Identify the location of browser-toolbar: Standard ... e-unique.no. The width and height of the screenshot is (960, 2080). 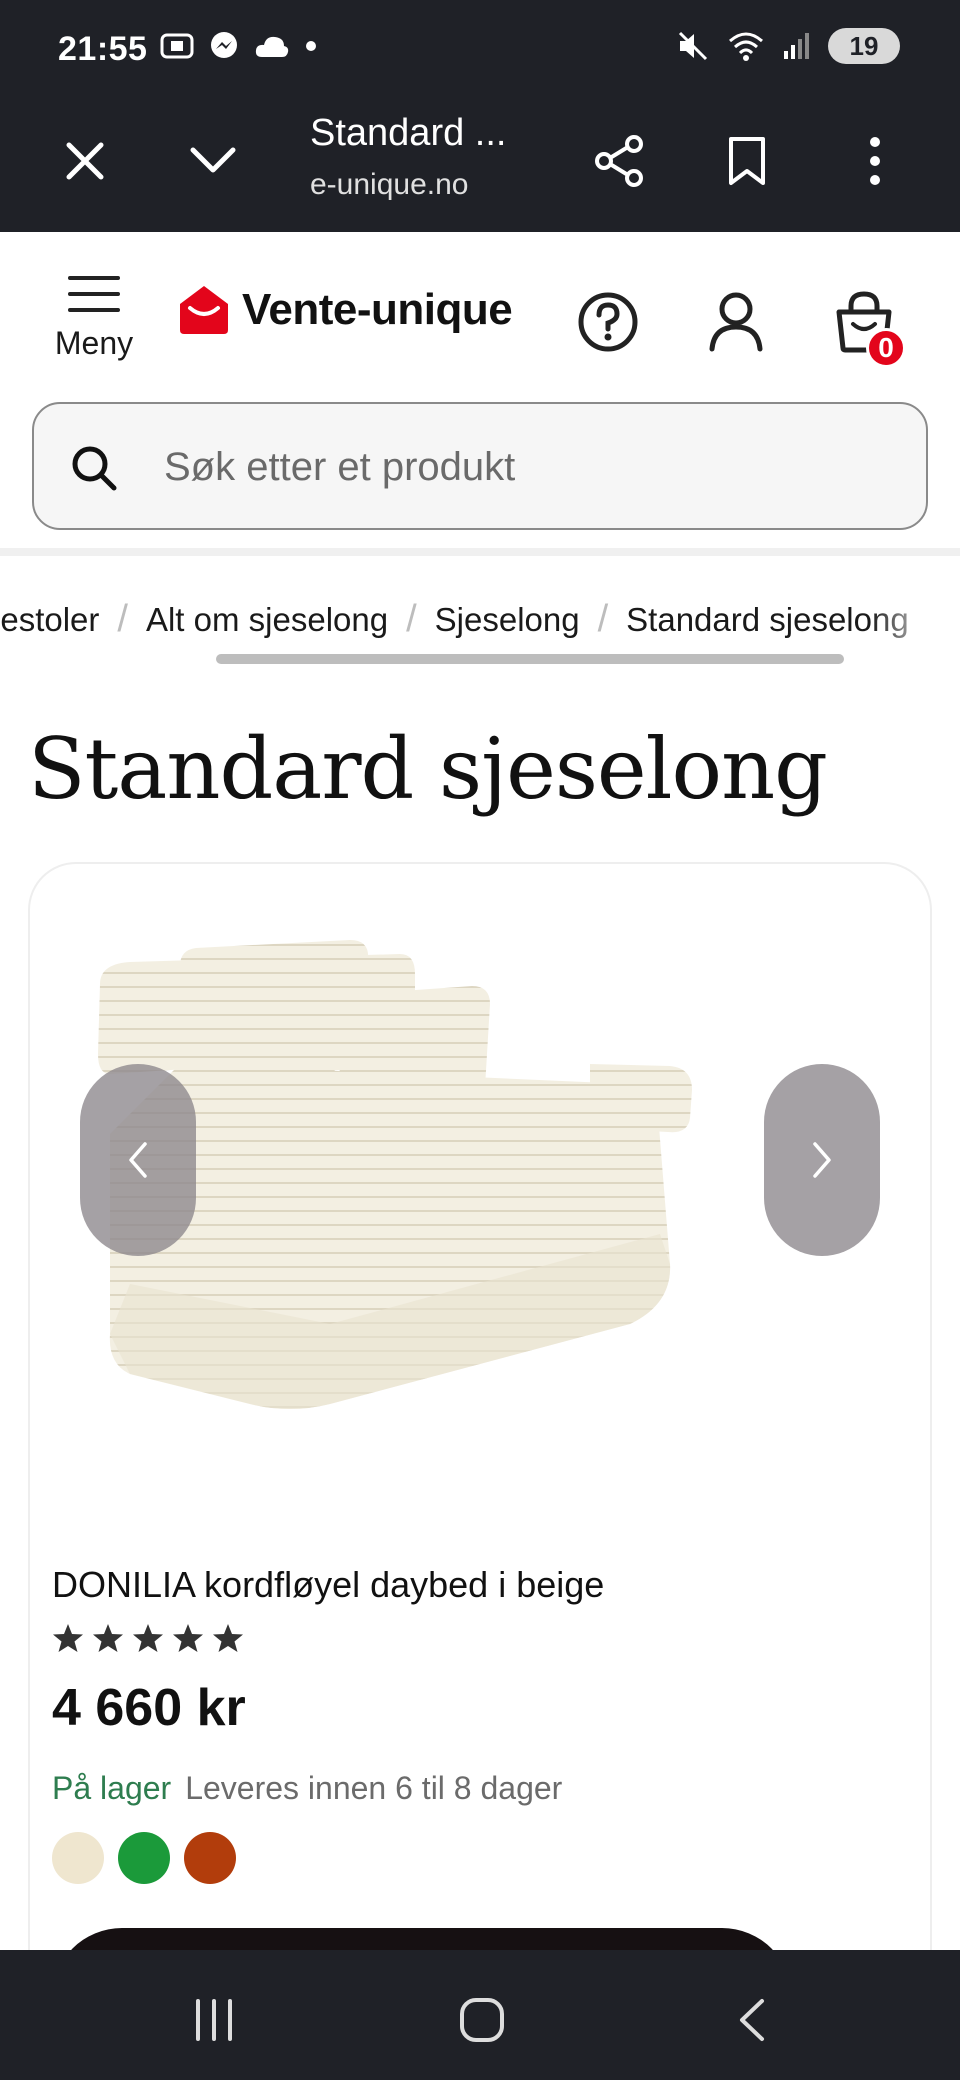
(480, 165).